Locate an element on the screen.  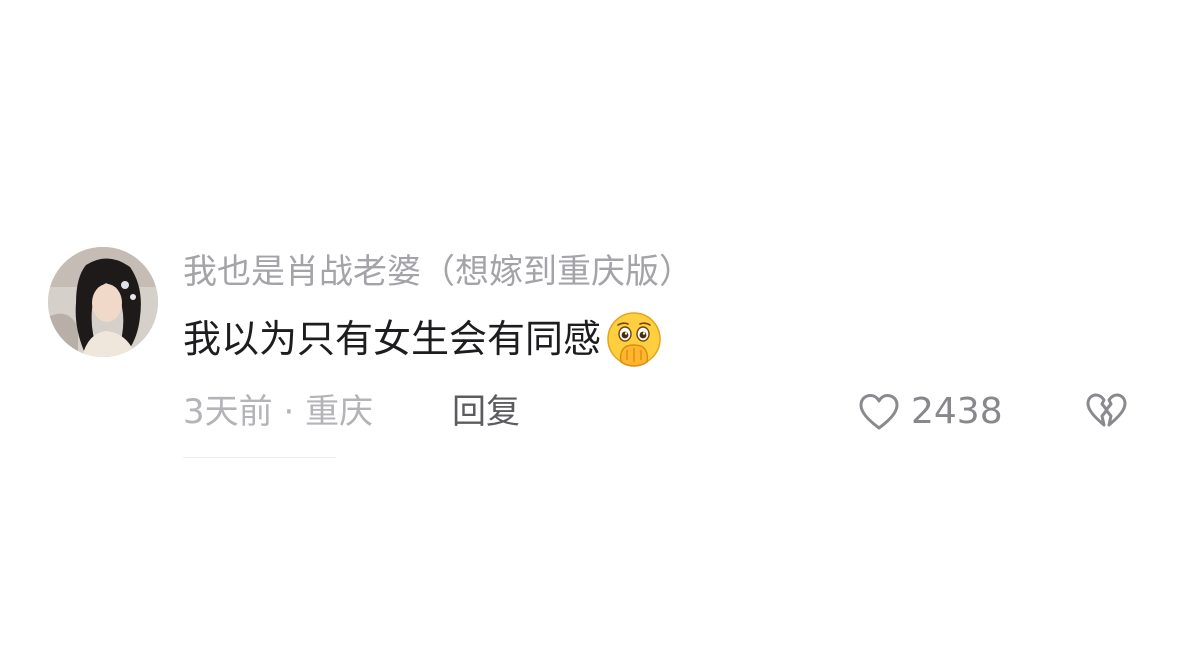
comment-text-row: 我以为只有女生会有同感 is located at coordinates (423, 339).